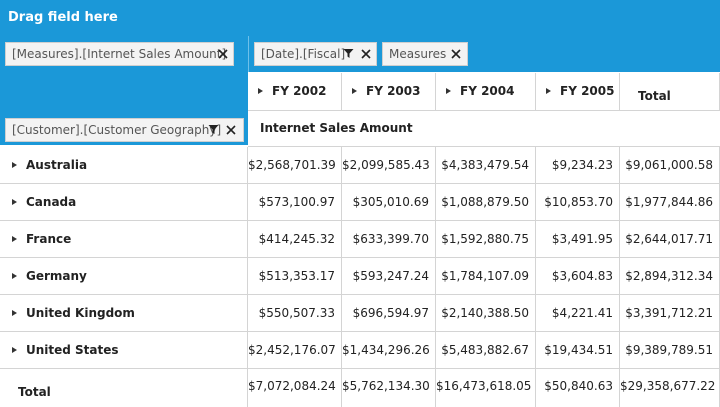  I want to click on row-header-germany: Germany, so click(124, 276).